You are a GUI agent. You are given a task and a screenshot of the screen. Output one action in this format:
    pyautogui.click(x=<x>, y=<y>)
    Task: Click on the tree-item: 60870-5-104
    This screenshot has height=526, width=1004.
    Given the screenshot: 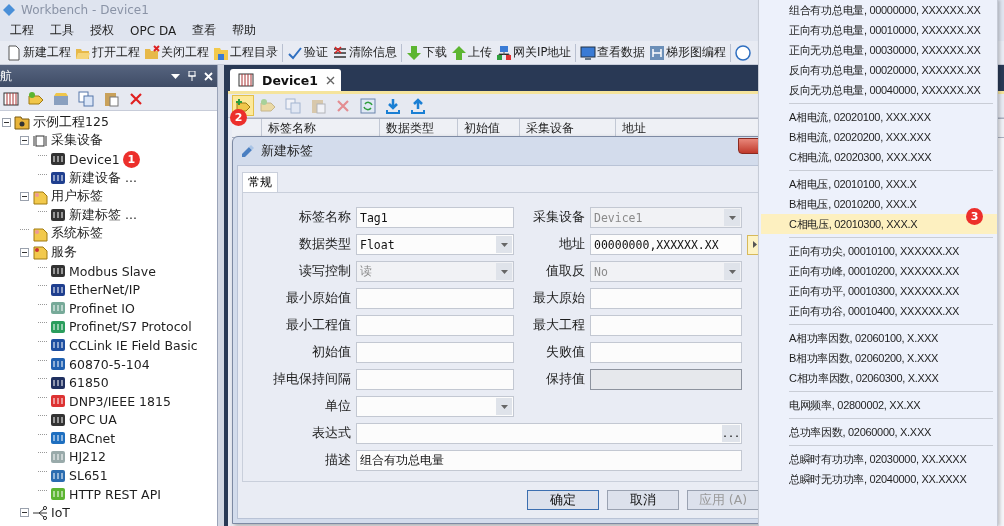 What is the action you would take?
    pyautogui.click(x=109, y=364)
    